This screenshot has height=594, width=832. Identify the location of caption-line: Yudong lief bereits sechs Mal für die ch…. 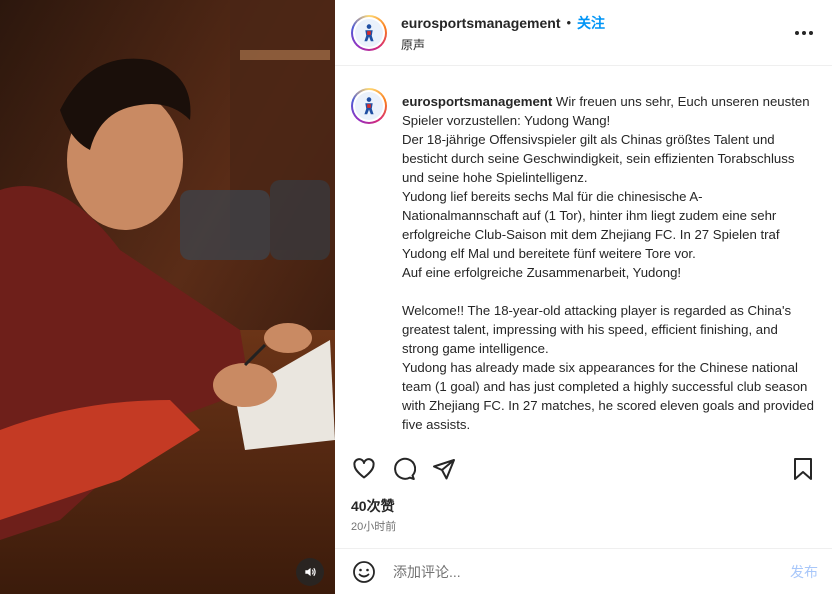
(591, 225).